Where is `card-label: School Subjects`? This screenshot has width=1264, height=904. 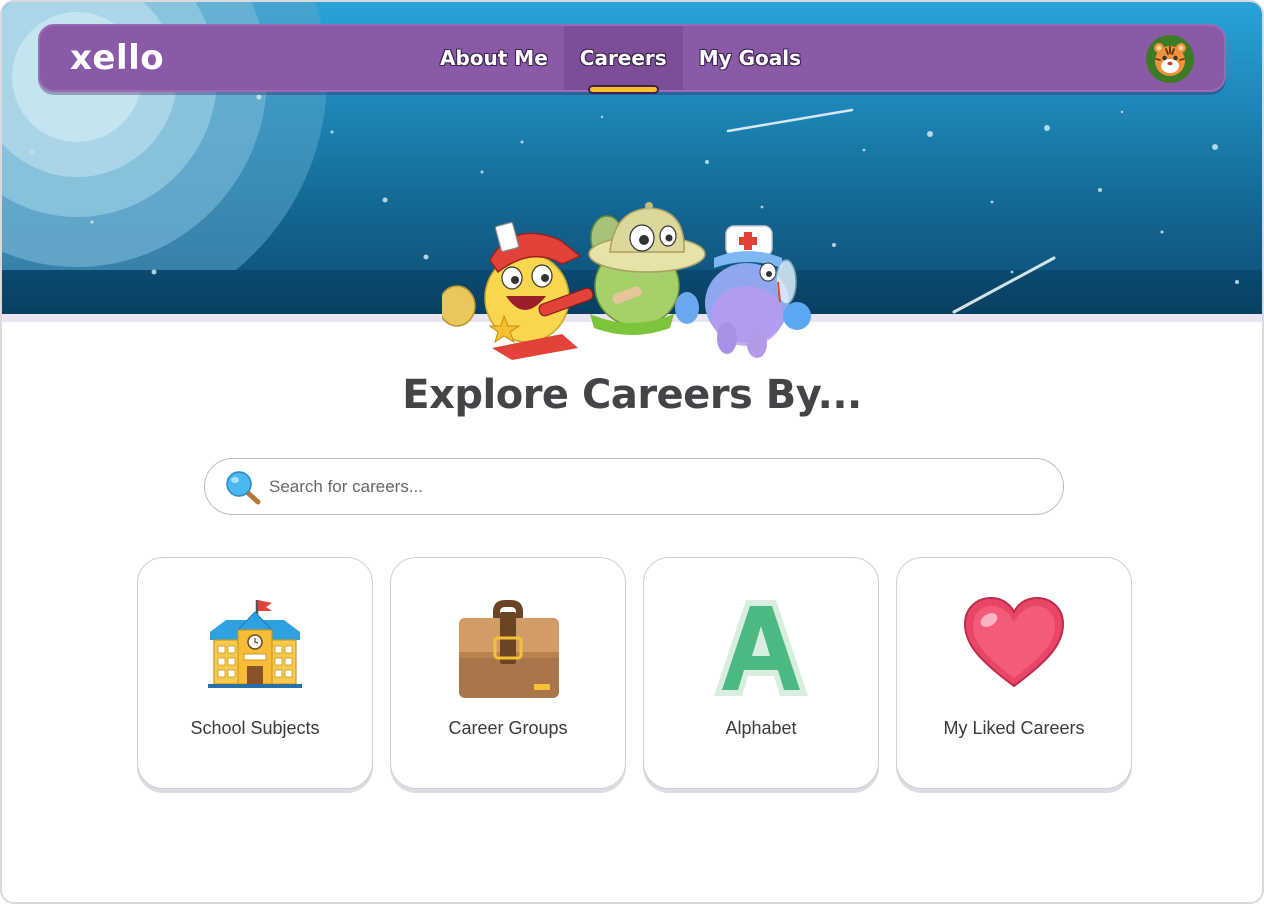
card-label: School Subjects is located at coordinates (255, 728).